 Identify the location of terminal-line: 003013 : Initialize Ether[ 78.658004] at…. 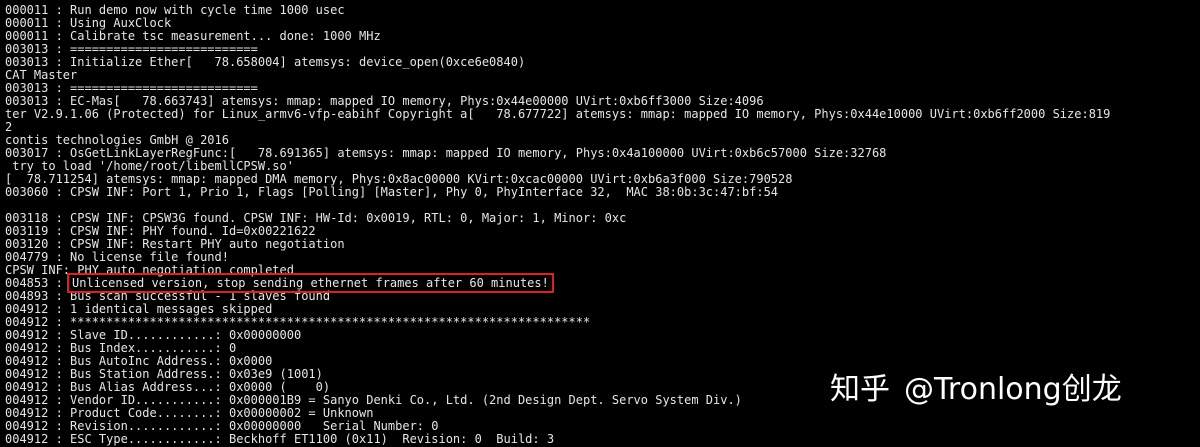
(265, 62).